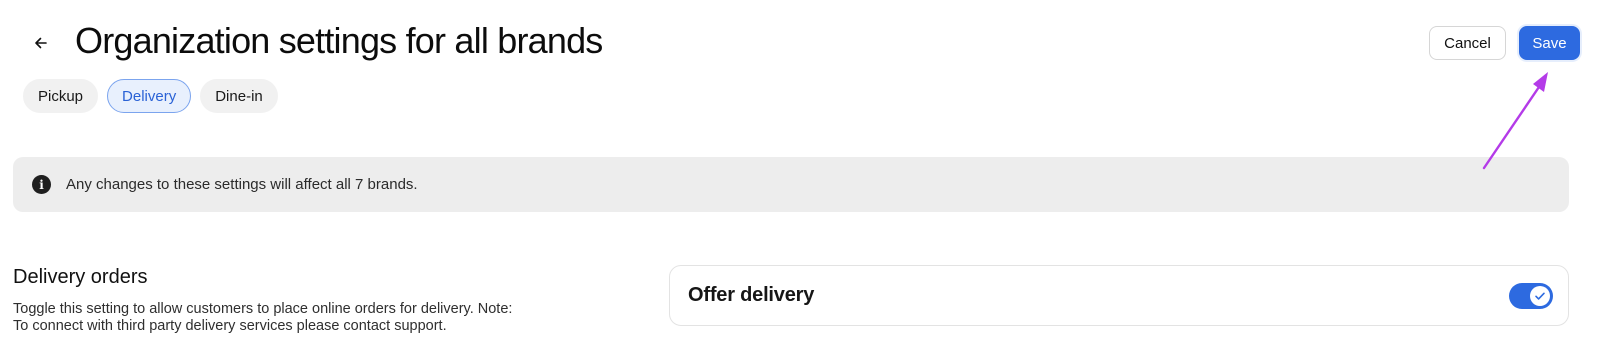 The height and width of the screenshot is (358, 1600). I want to click on offer-delivery-toggle, so click(1531, 296).